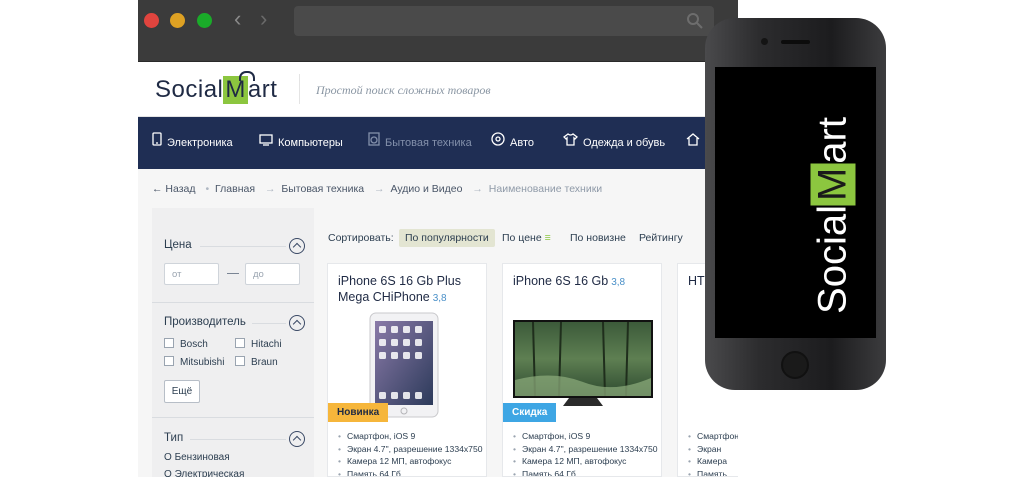 This screenshot has width=1013, height=477. I want to click on sort-label: Сортировать:, so click(361, 238).